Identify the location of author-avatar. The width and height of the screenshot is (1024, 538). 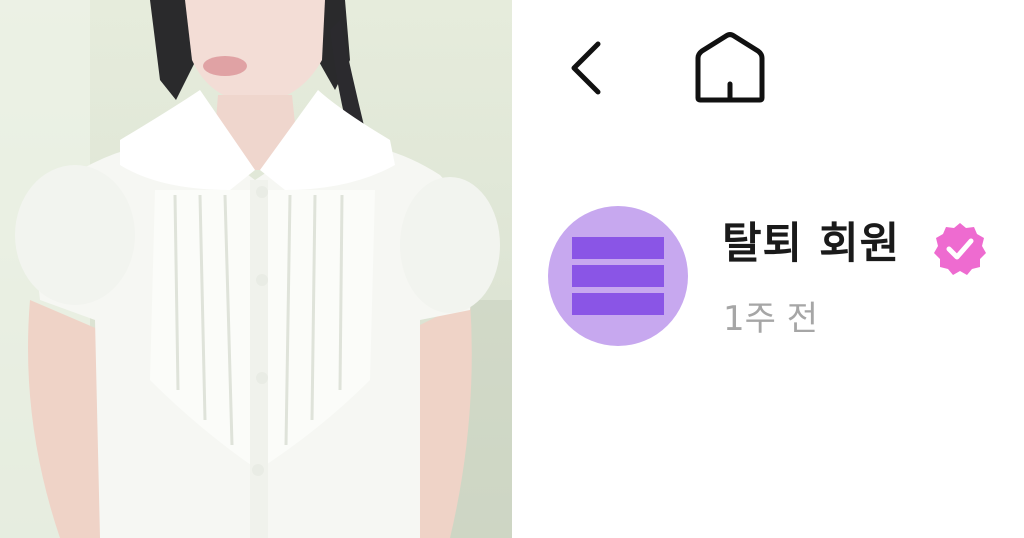
(618, 276).